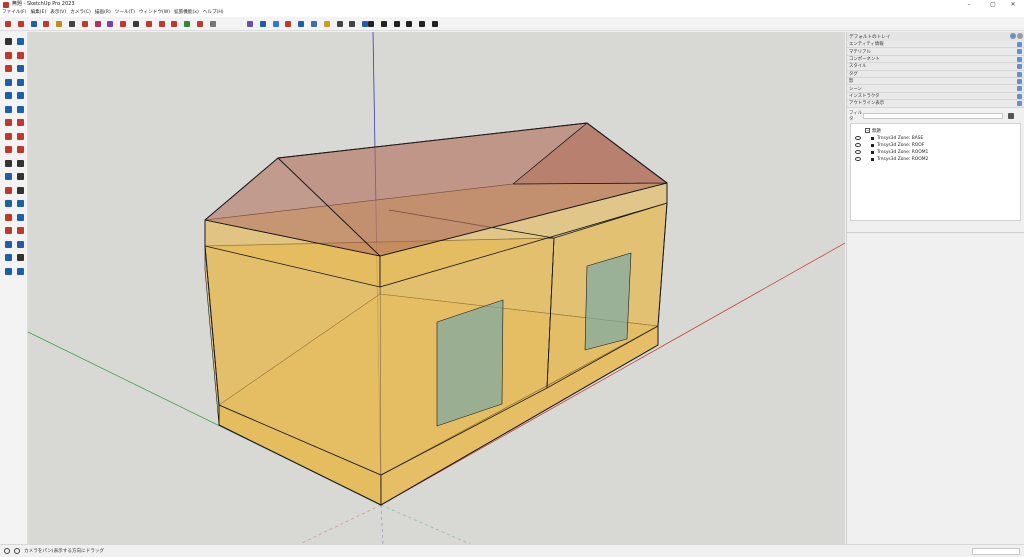  What do you see at coordinates (20, 163) in the screenshot?
I see `dimension-icon` at bounding box center [20, 163].